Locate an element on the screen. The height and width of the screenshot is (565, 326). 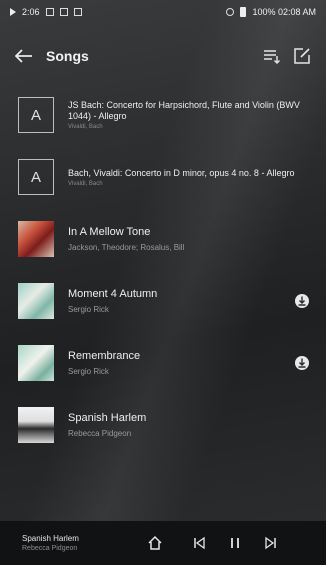
song-text: Remembrance Sergio Rick is located at coordinates (177, 363).